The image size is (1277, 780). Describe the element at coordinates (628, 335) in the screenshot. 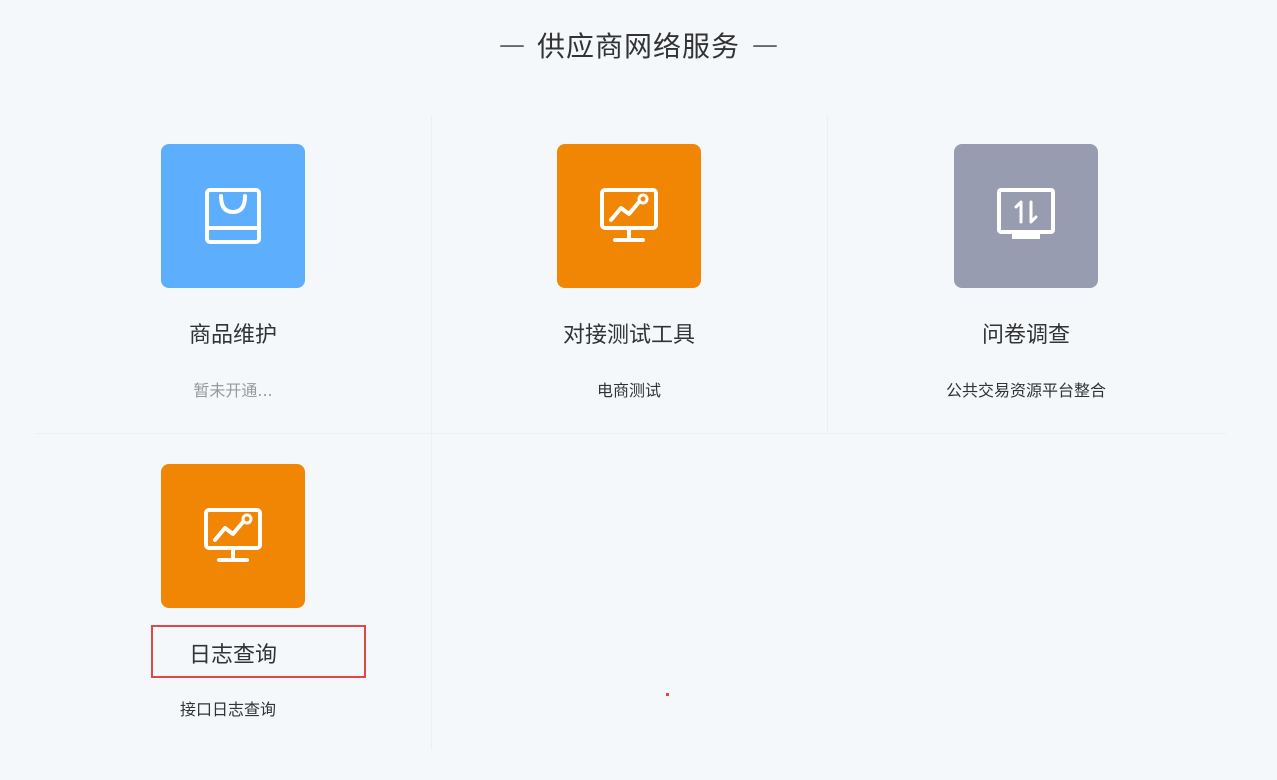

I see `card-title: 对接测试工具` at that location.